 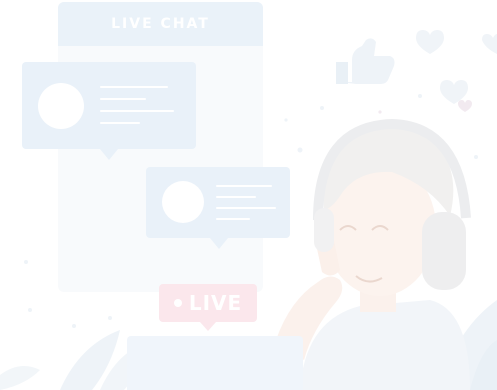 I want to click on laptop, so click(x=215, y=363).